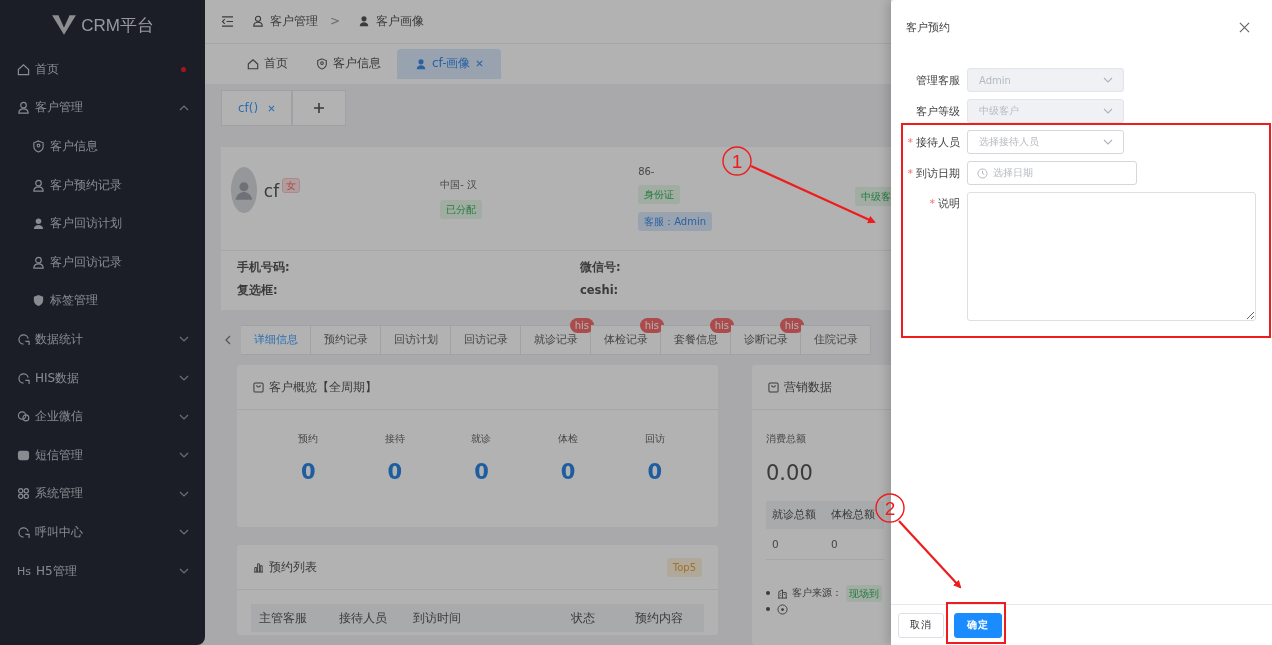 This screenshot has width=1272, height=645. I want to click on app-title: CRM平台, so click(117, 25).